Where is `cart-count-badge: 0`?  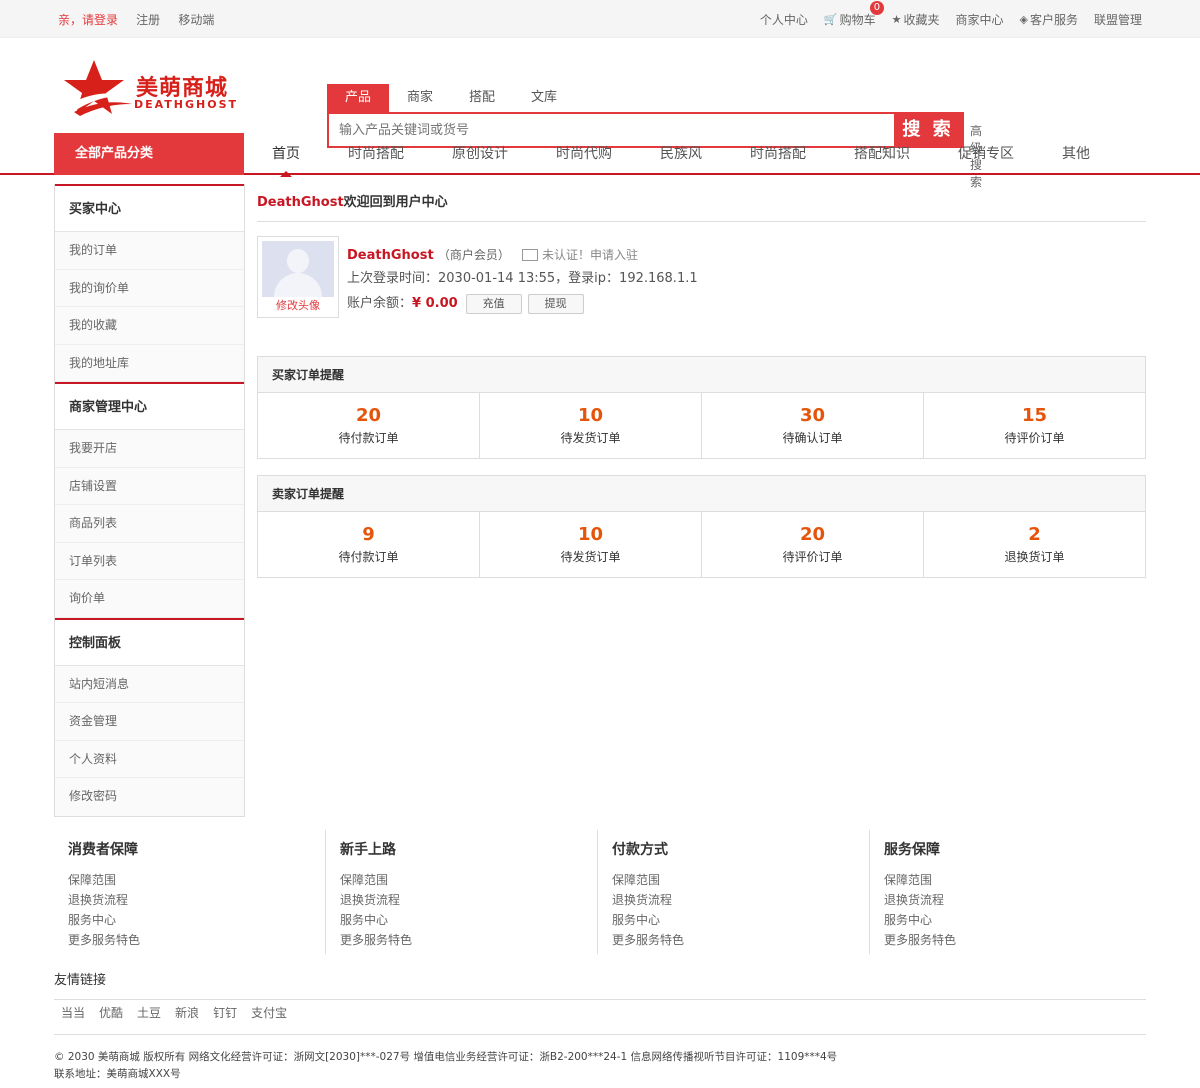 cart-count-badge: 0 is located at coordinates (876, 7).